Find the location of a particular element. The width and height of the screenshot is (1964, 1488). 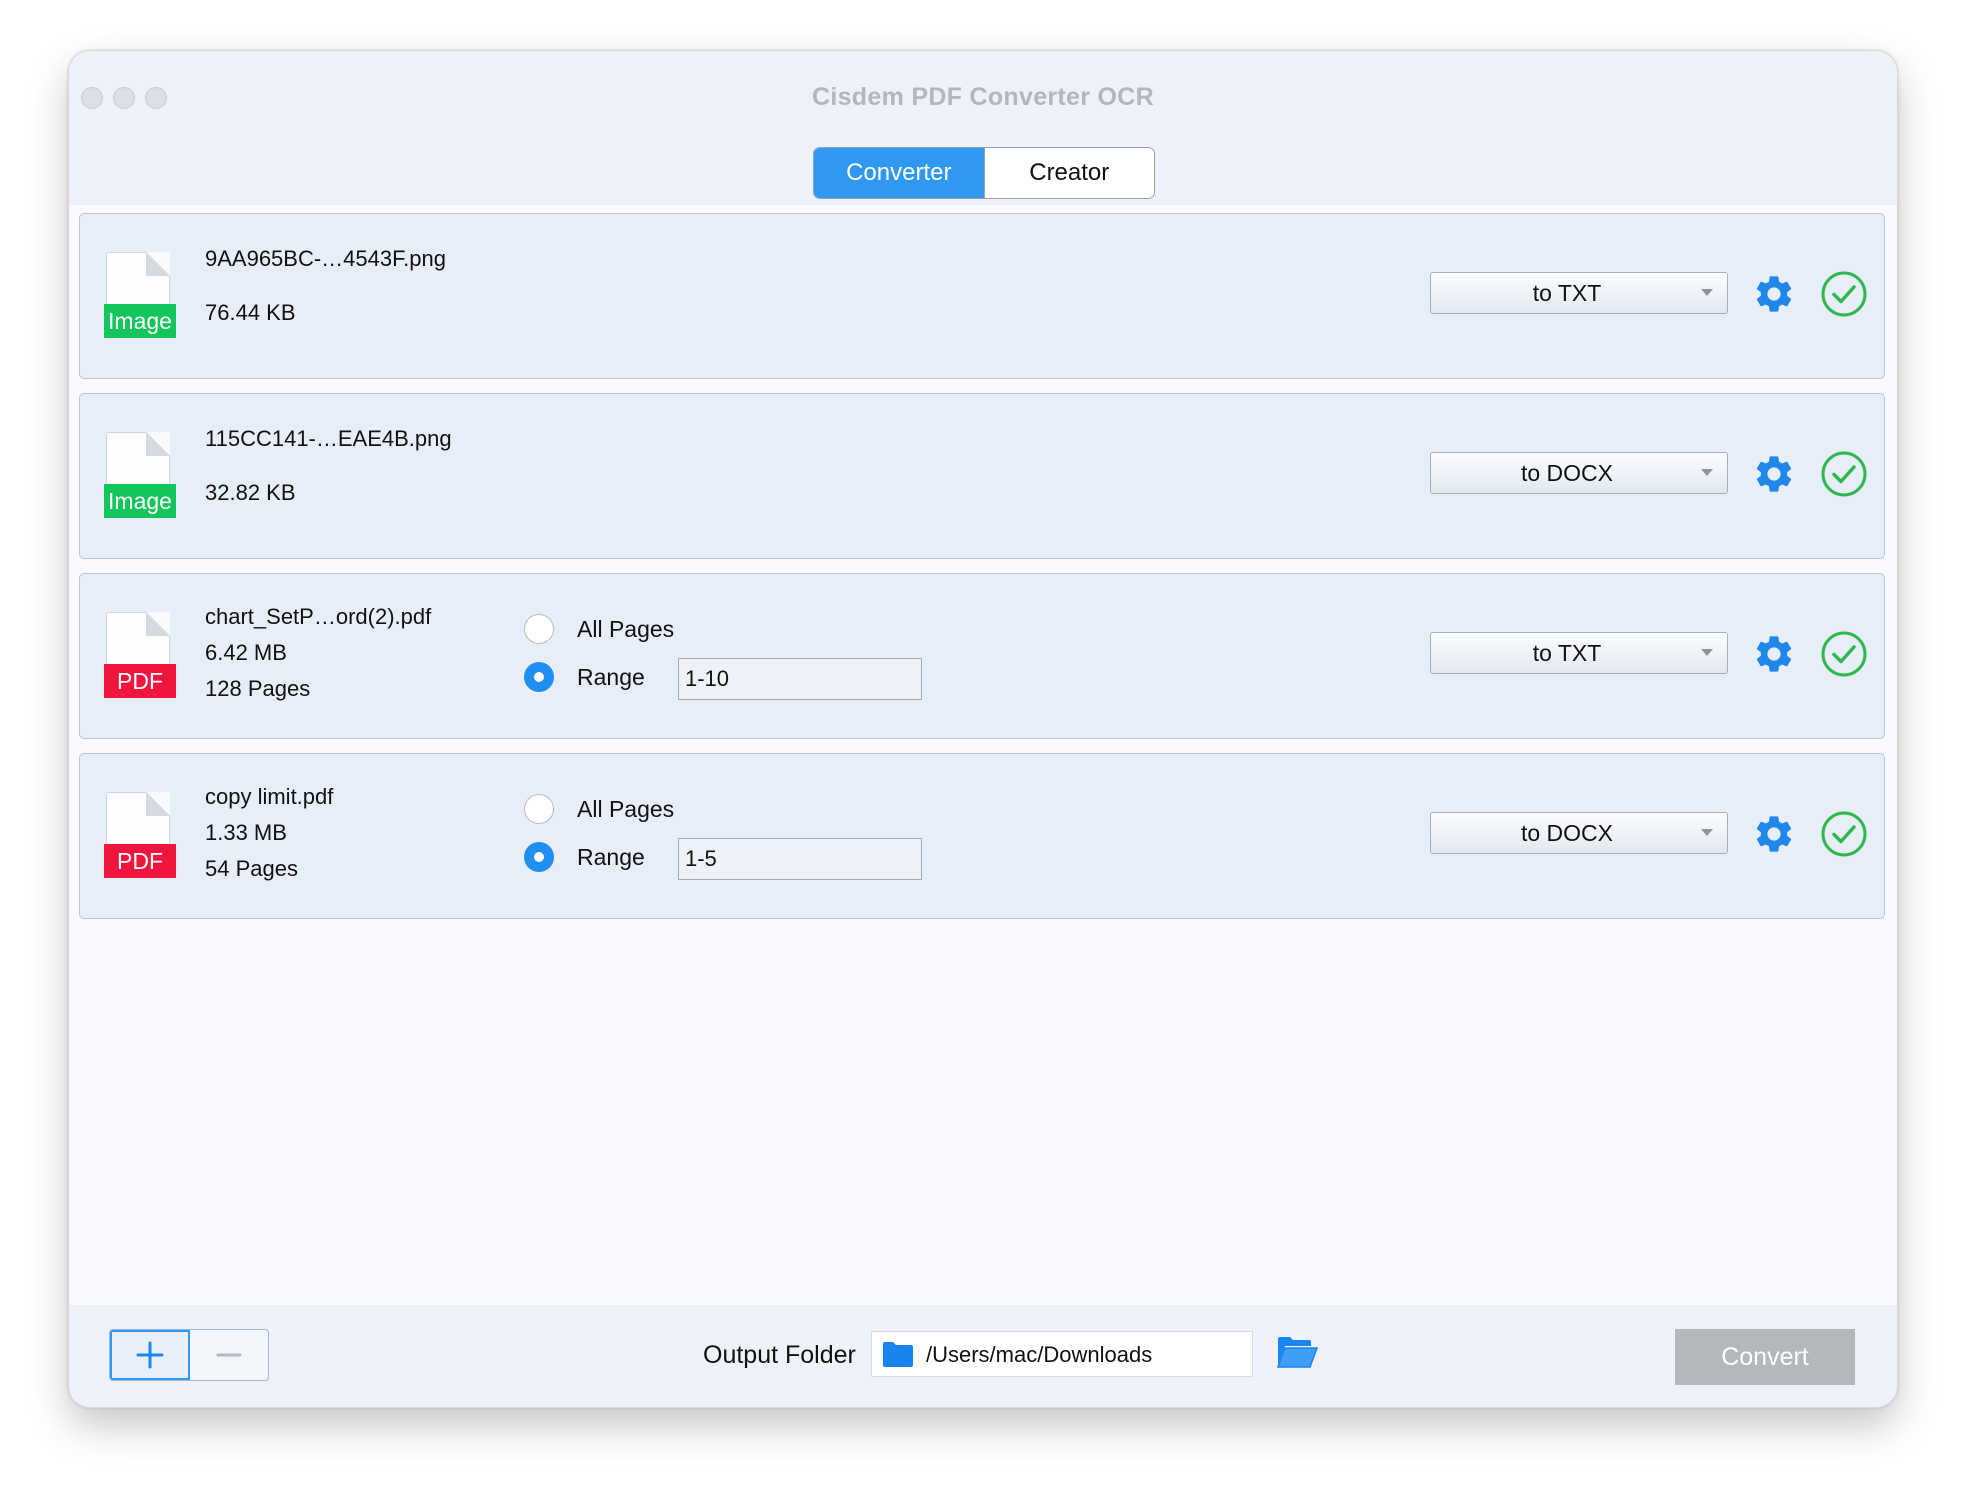

add-remove-control is located at coordinates (189, 1355).